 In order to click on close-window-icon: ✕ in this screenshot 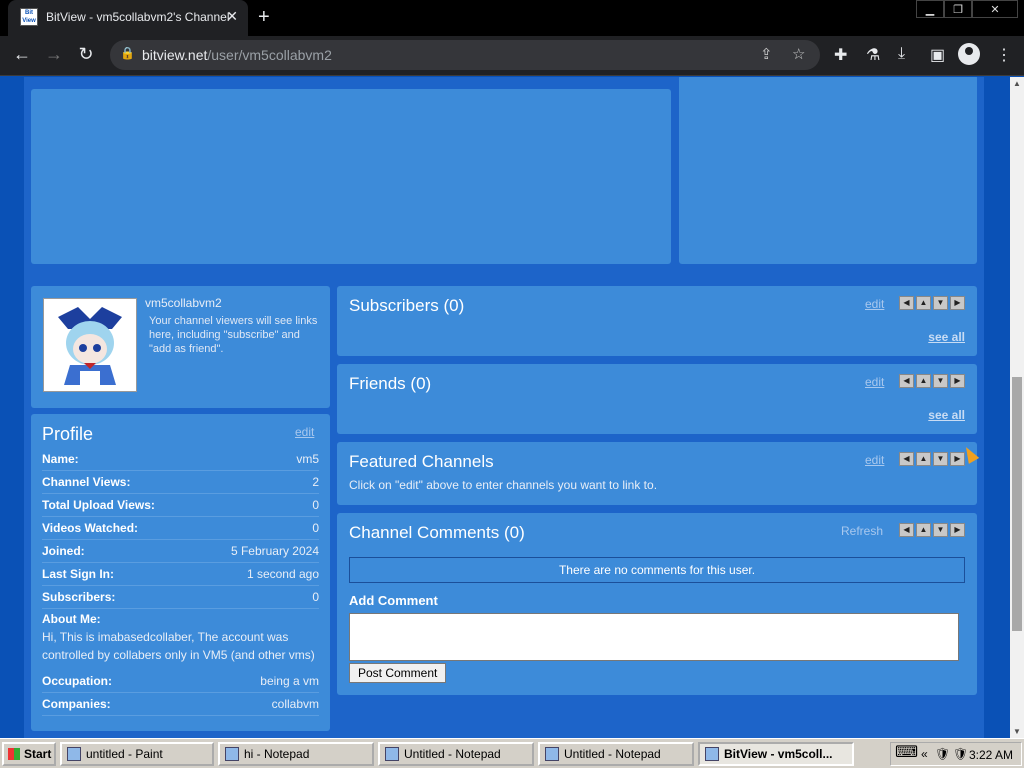, I will do `click(995, 9)`.